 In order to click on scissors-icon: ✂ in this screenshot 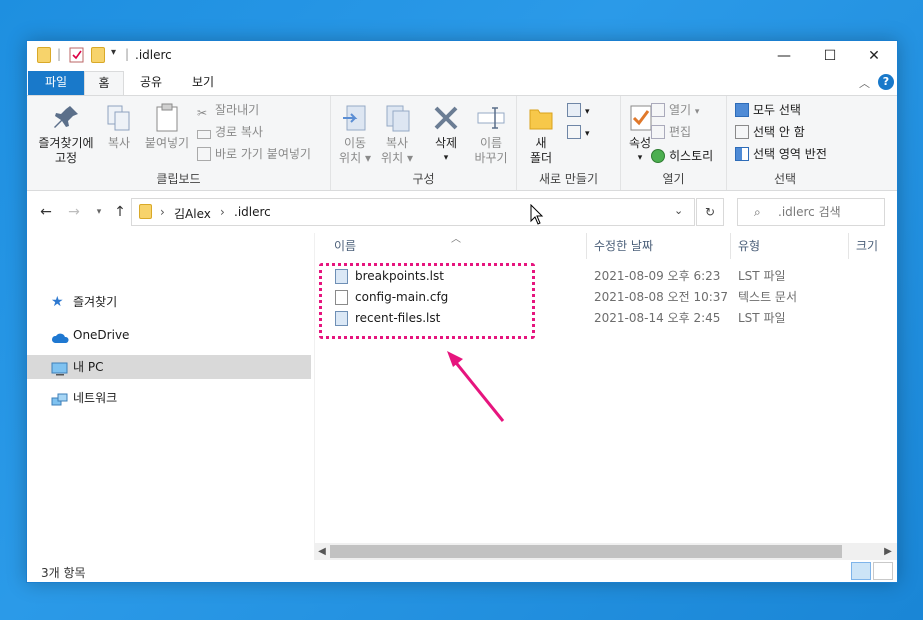, I will do `click(202, 113)`.